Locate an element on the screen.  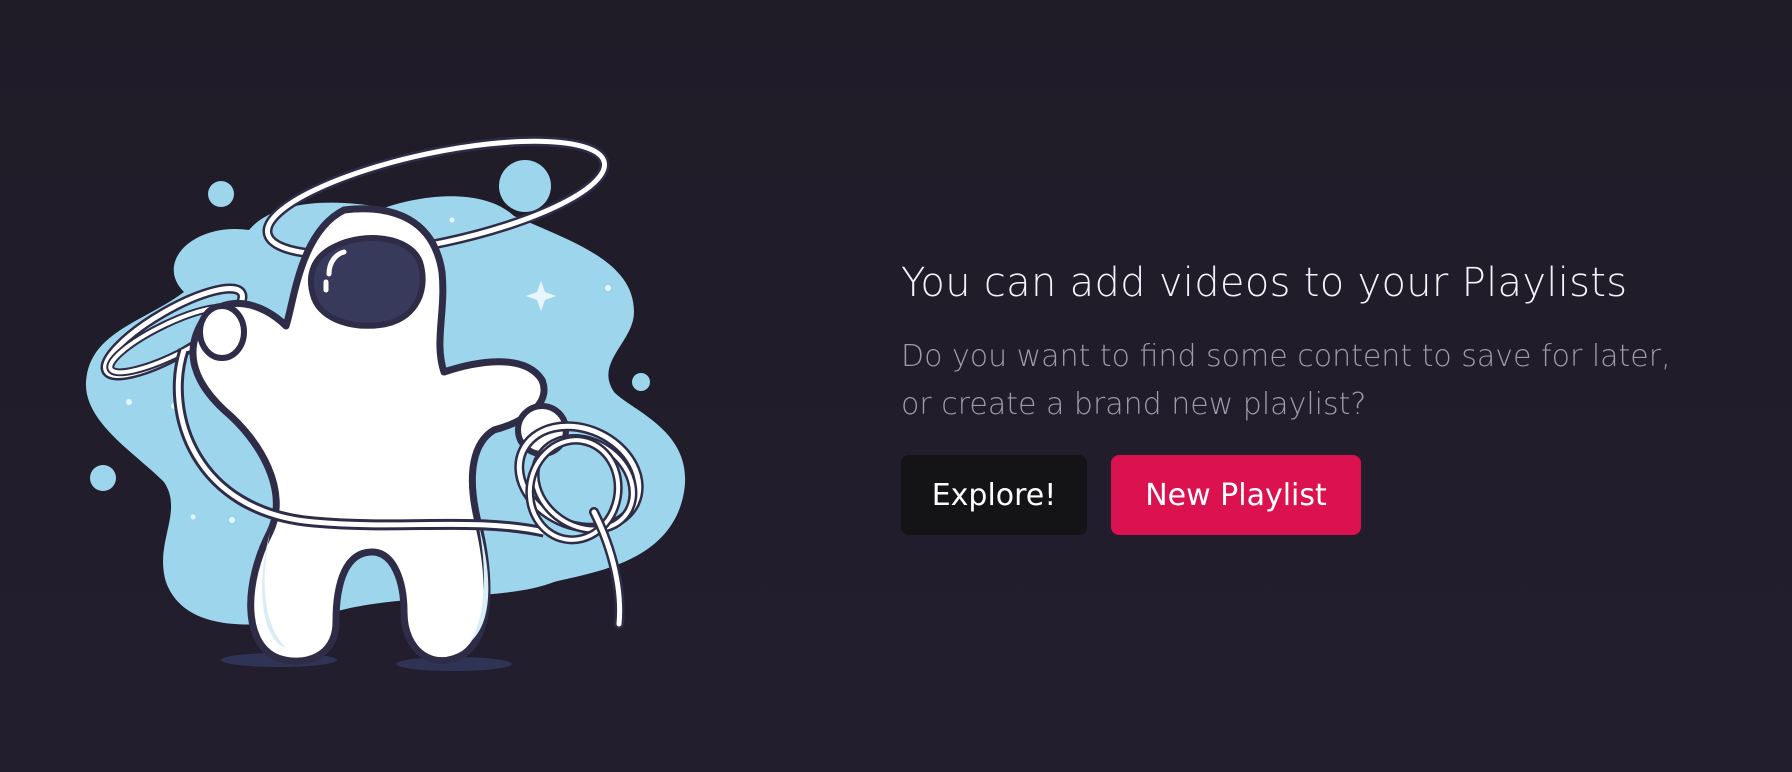
empty-state-actions: Explore! New Playlist is located at coordinates (1301, 495).